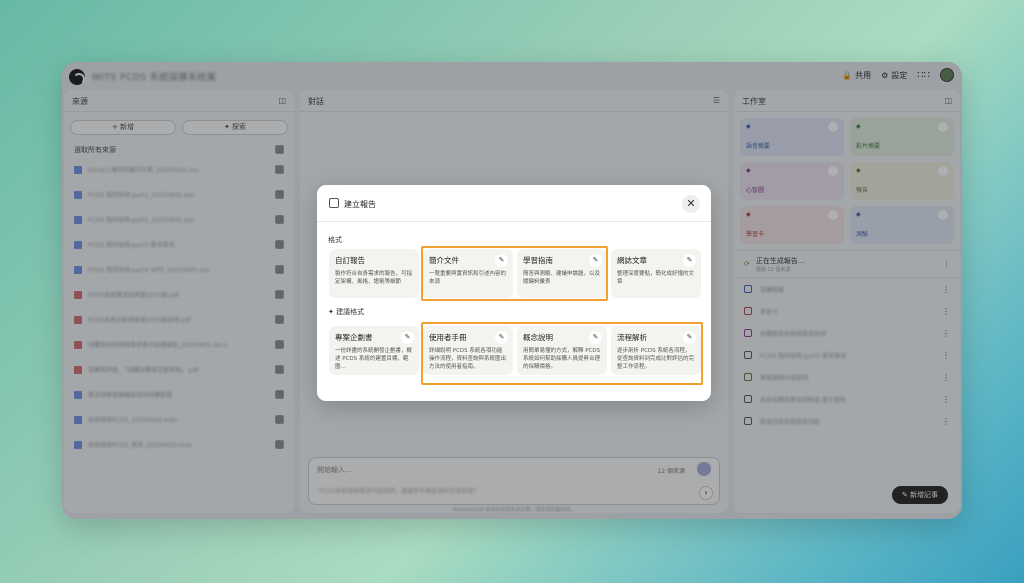  I want to click on card-description: 整理深度要點，簡化成好懂的文章, so click(656, 278).